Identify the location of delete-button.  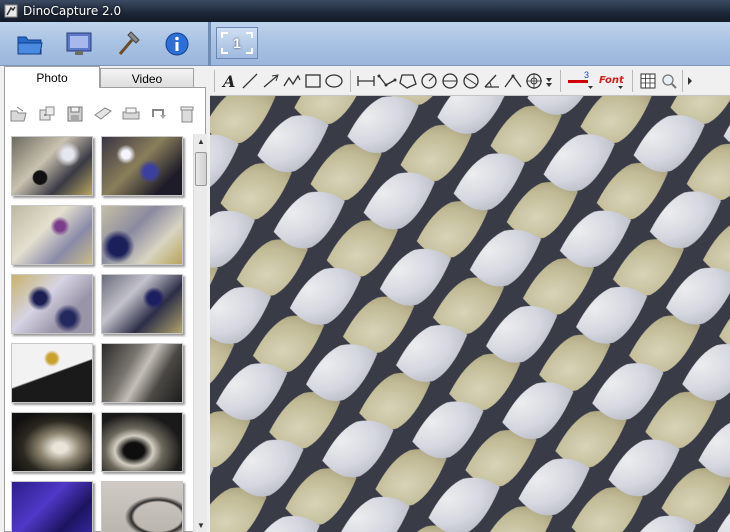
(187, 114).